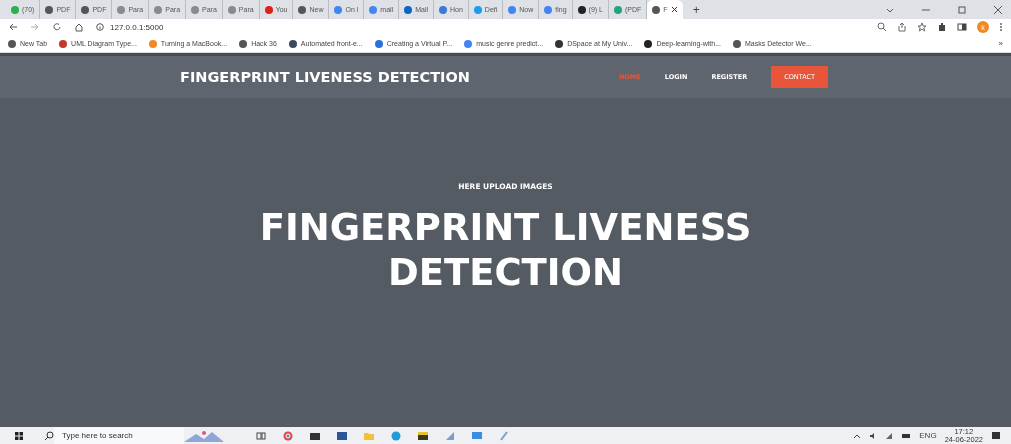 The height and width of the screenshot is (444, 1011). I want to click on maximize-icon, so click(962, 9).